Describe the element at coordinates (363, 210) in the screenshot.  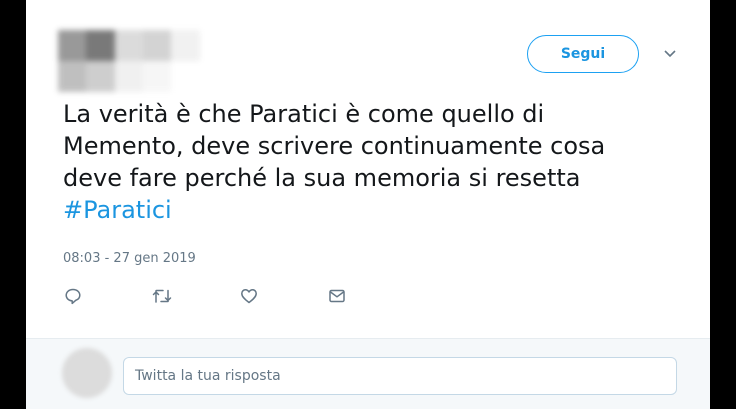
I see `hashtag-link: #Paratici` at that location.